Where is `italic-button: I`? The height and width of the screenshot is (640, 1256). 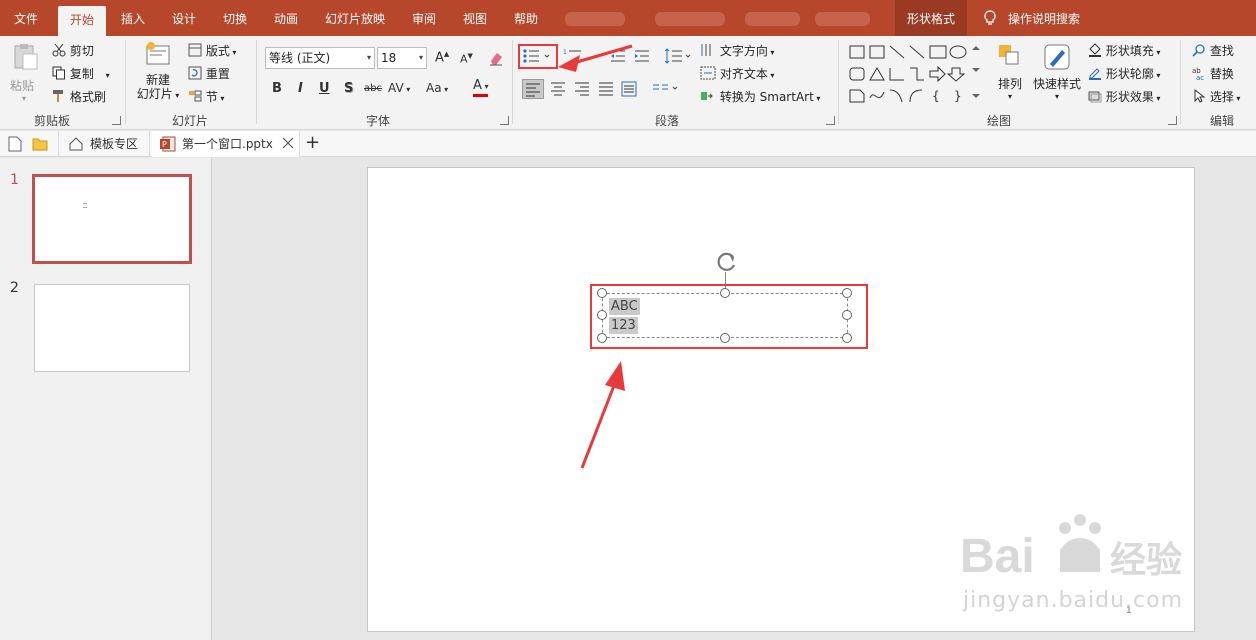 italic-button: I is located at coordinates (300, 88).